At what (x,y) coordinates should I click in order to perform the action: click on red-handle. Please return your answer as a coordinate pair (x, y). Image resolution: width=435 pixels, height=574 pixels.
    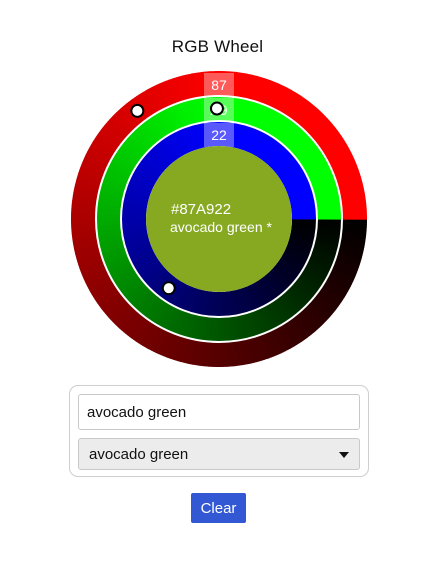
    Looking at the image, I should click on (137, 110).